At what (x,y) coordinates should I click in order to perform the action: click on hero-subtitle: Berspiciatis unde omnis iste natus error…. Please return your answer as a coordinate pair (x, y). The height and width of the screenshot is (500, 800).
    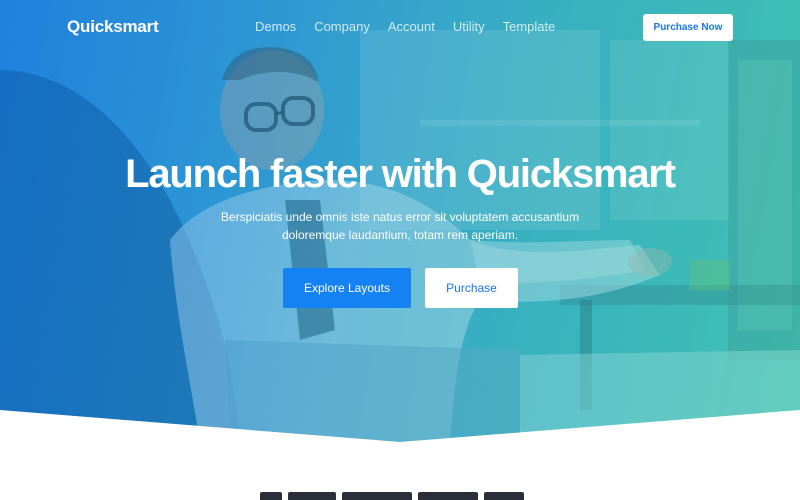
    Looking at the image, I should click on (400, 226).